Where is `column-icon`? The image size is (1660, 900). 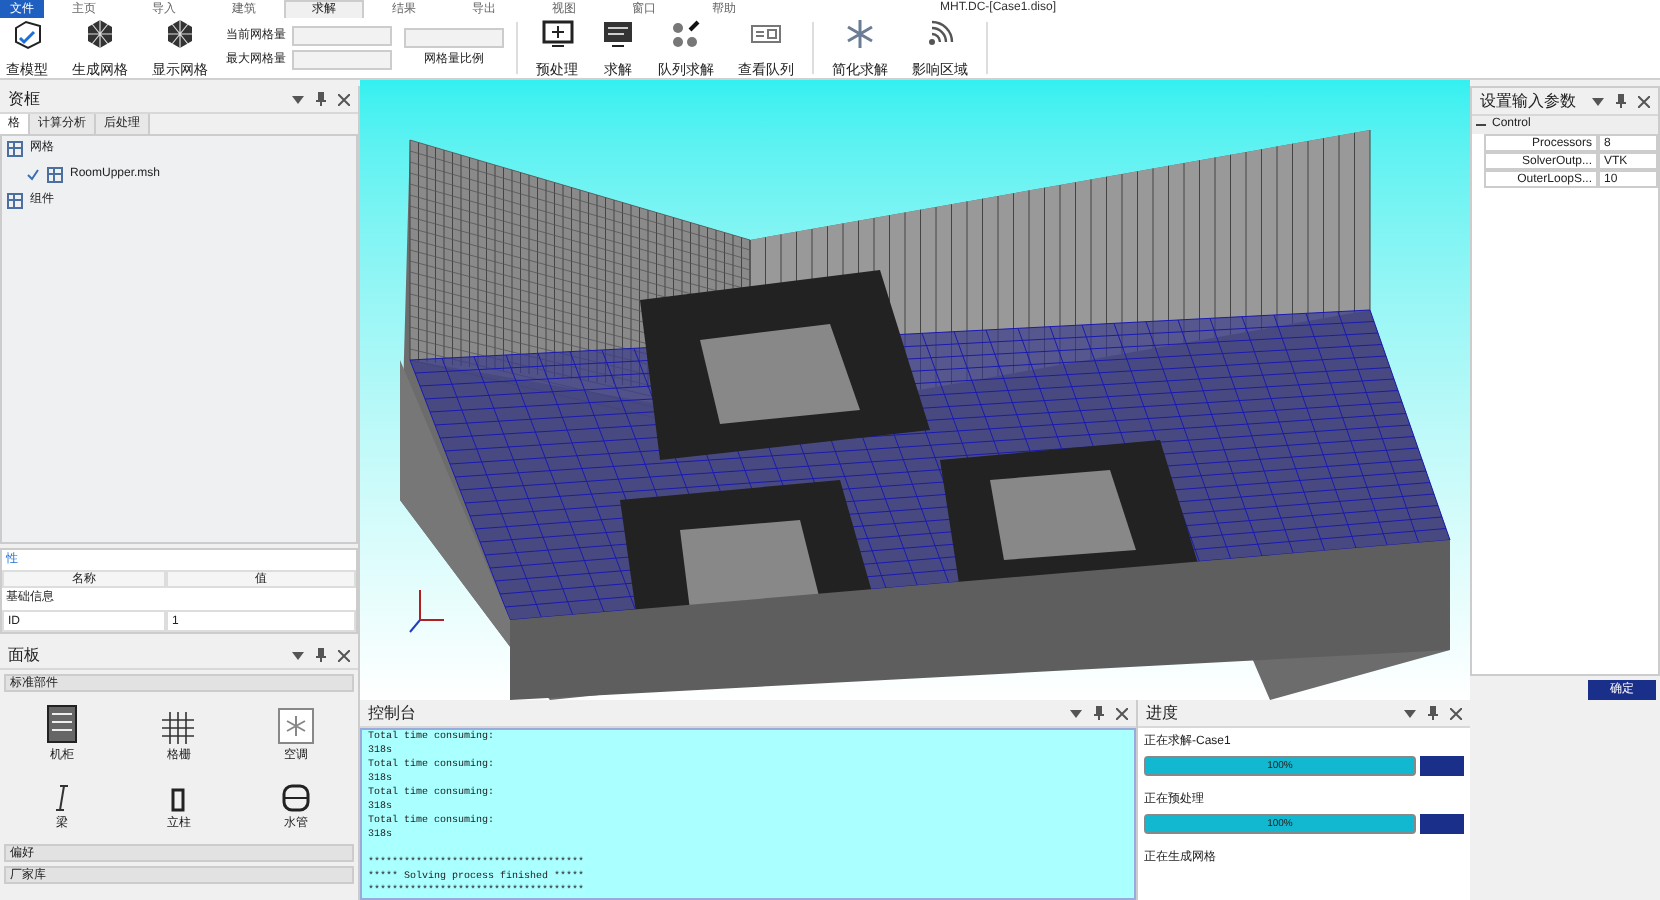 column-icon is located at coordinates (178, 800).